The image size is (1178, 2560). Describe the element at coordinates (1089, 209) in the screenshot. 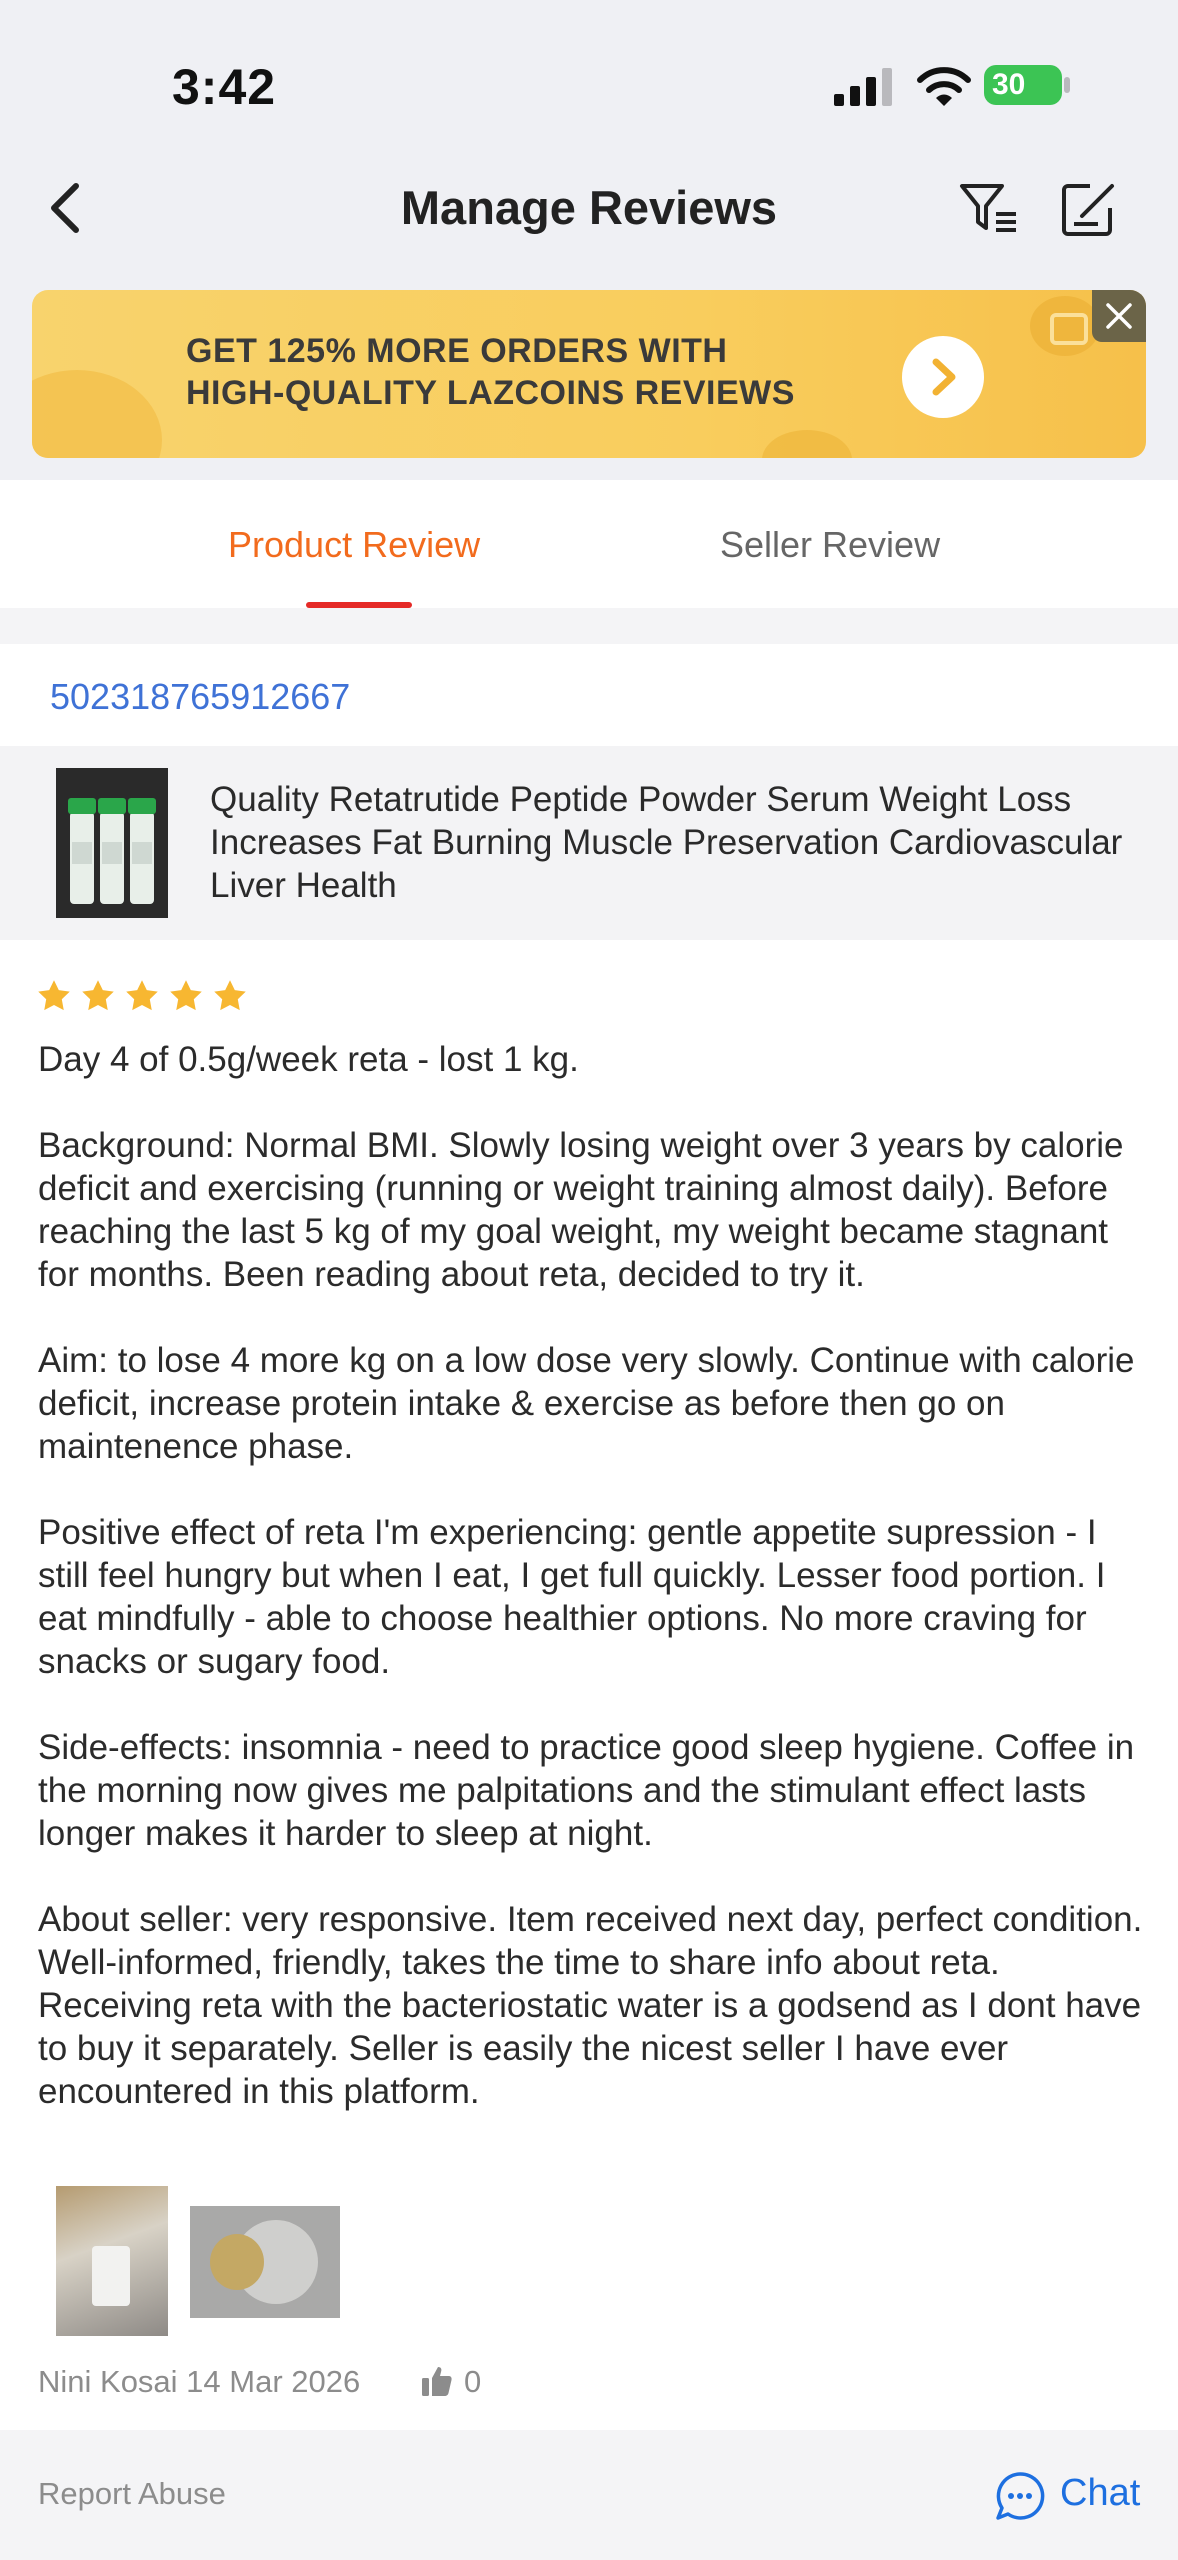

I see `edit-icon` at that location.